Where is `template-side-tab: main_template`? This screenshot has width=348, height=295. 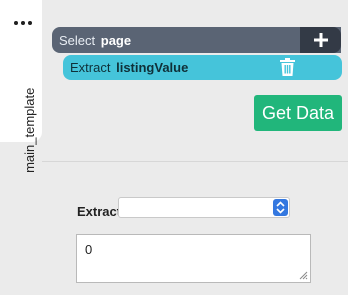 template-side-tab: main_template is located at coordinates (21, 86).